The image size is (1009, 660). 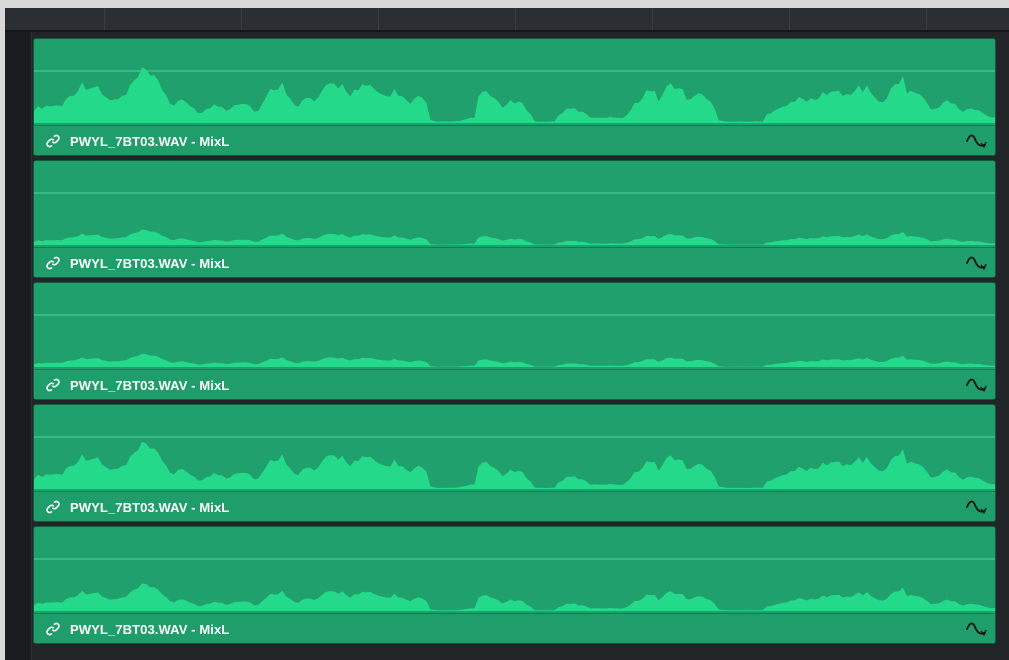 I want to click on track-header-gutter, so click(x=18, y=346).